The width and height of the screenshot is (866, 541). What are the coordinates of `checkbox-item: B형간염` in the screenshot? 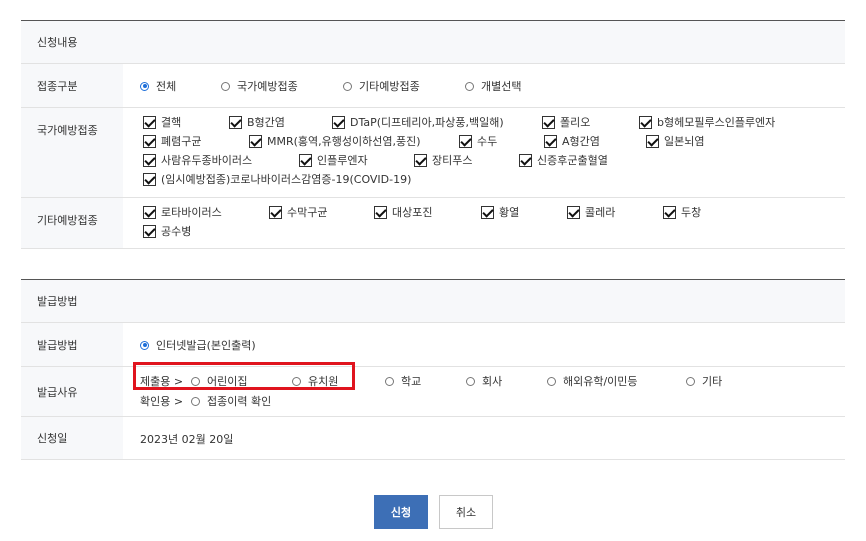 It's located at (257, 122).